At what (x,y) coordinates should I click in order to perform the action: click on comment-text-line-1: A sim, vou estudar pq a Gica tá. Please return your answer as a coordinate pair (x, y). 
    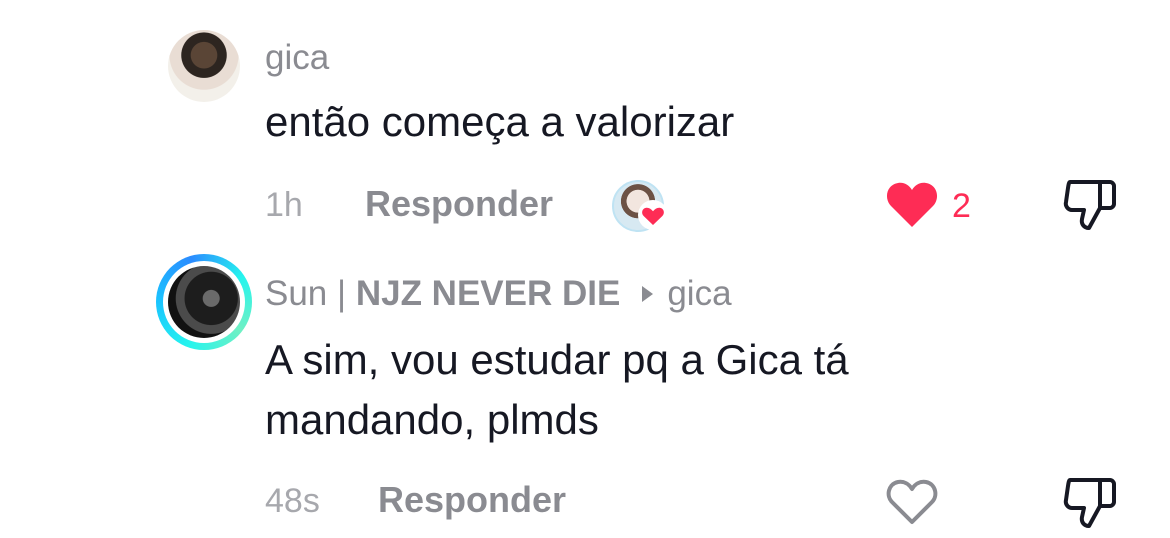
    Looking at the image, I should click on (557, 359).